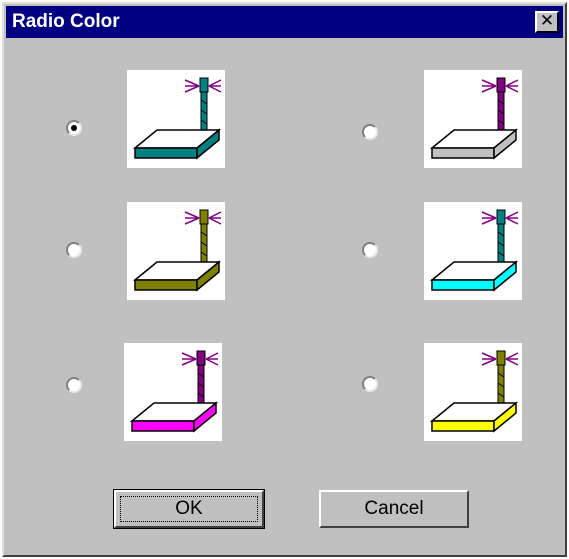 This screenshot has height=559, width=569. What do you see at coordinates (370, 132) in the screenshot?
I see `option-1-radio` at bounding box center [370, 132].